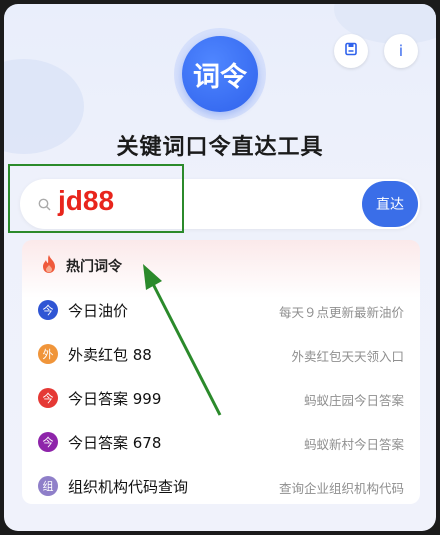 The height and width of the screenshot is (535, 440). Describe the element at coordinates (182, 340) in the screenshot. I see `annotation-arrow` at that location.